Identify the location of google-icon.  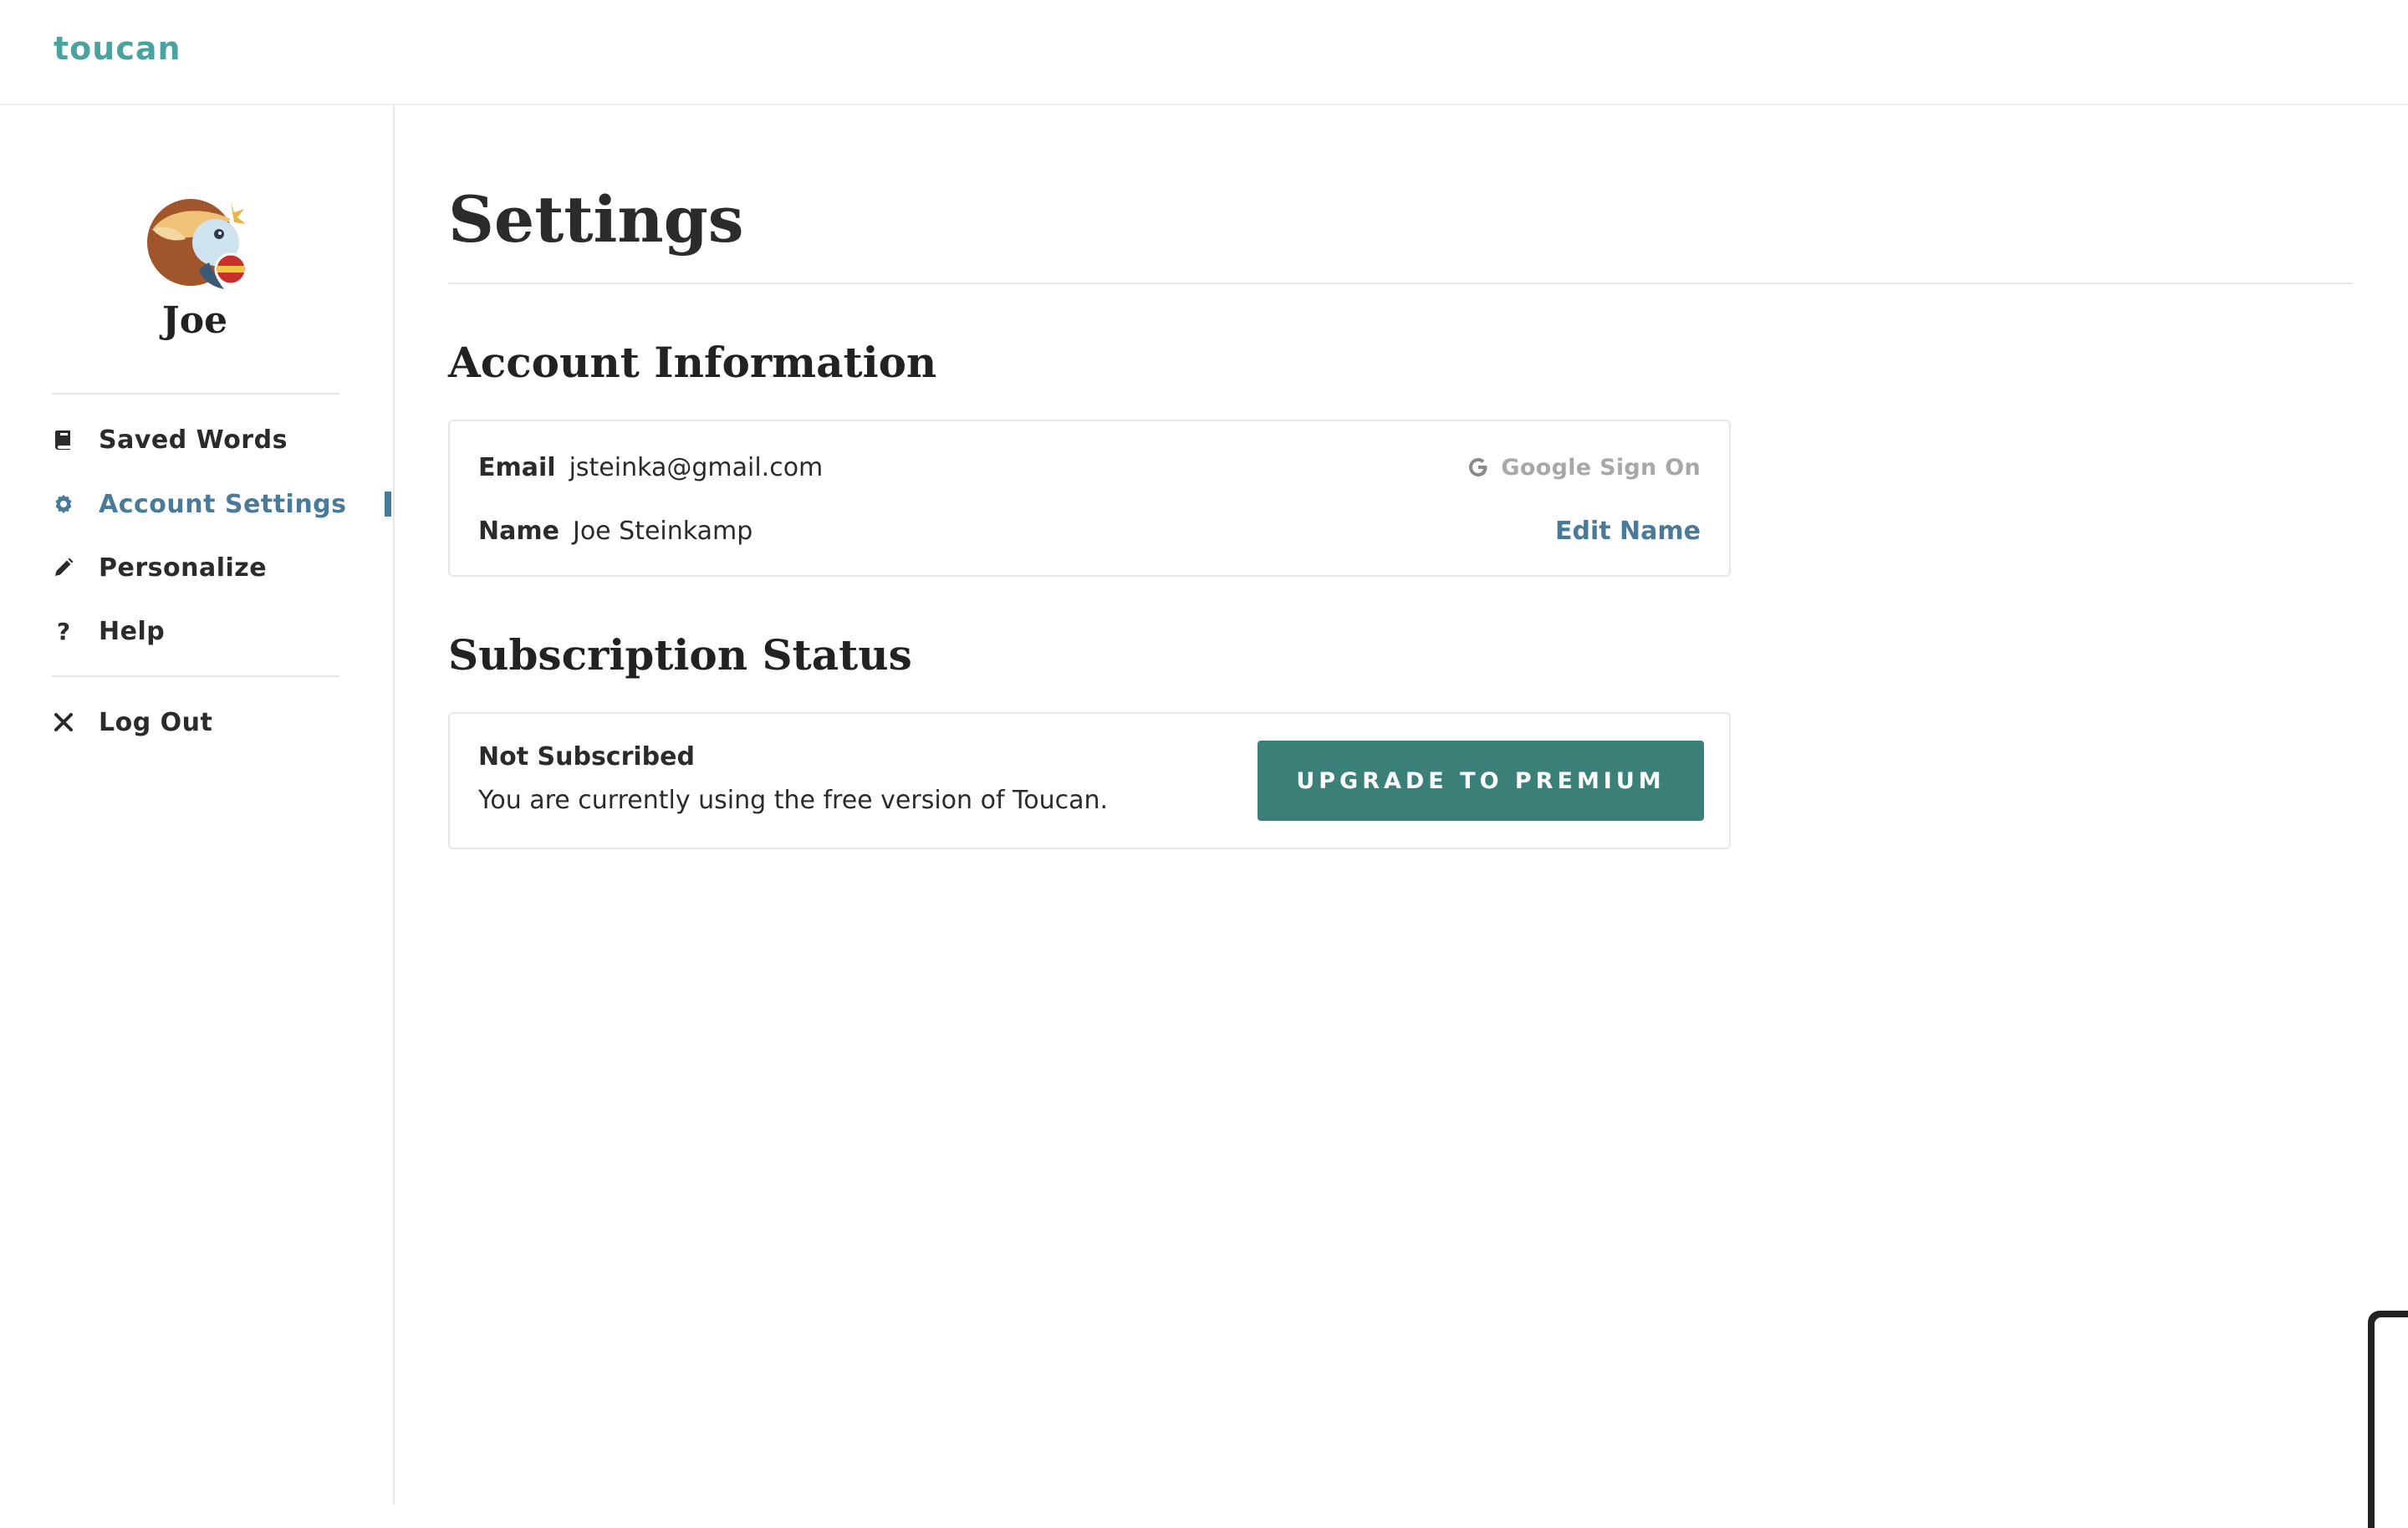
(1478, 467).